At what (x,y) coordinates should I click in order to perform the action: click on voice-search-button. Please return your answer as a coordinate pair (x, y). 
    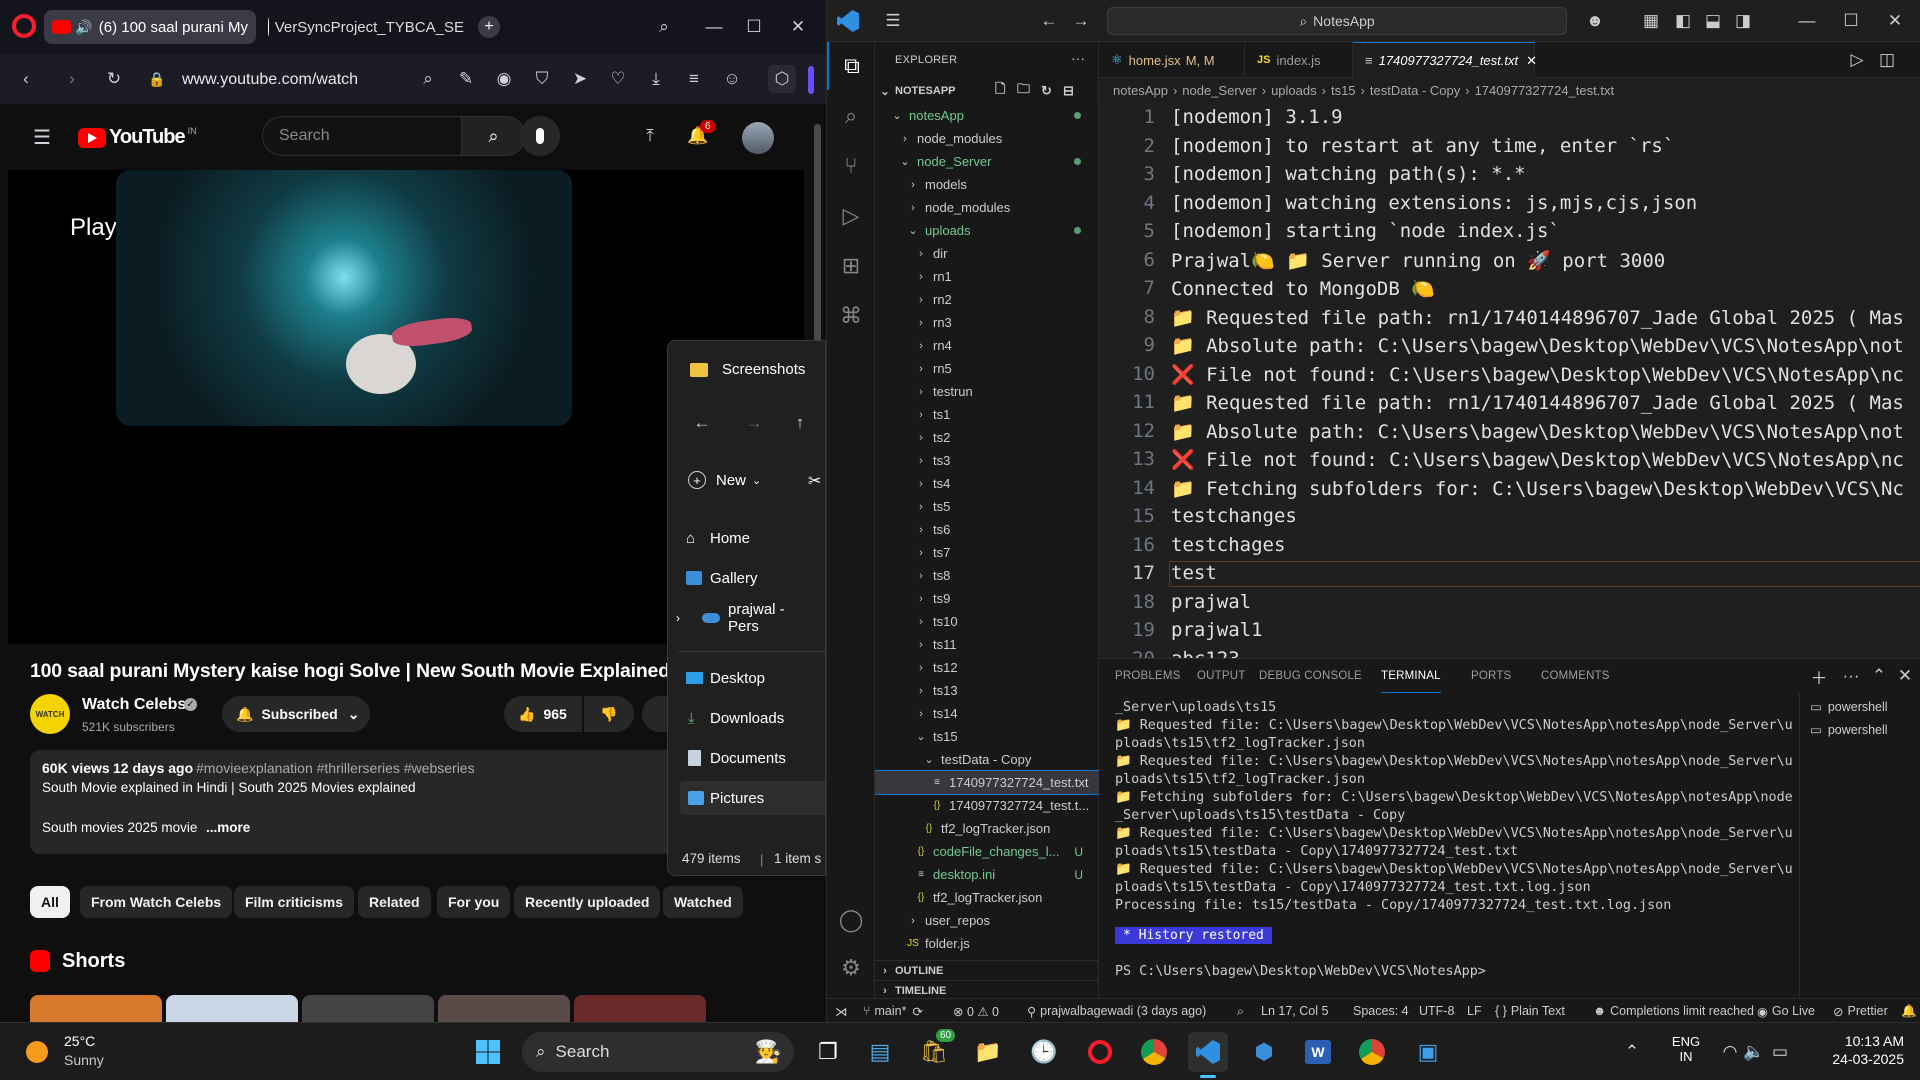
    Looking at the image, I should click on (540, 136).